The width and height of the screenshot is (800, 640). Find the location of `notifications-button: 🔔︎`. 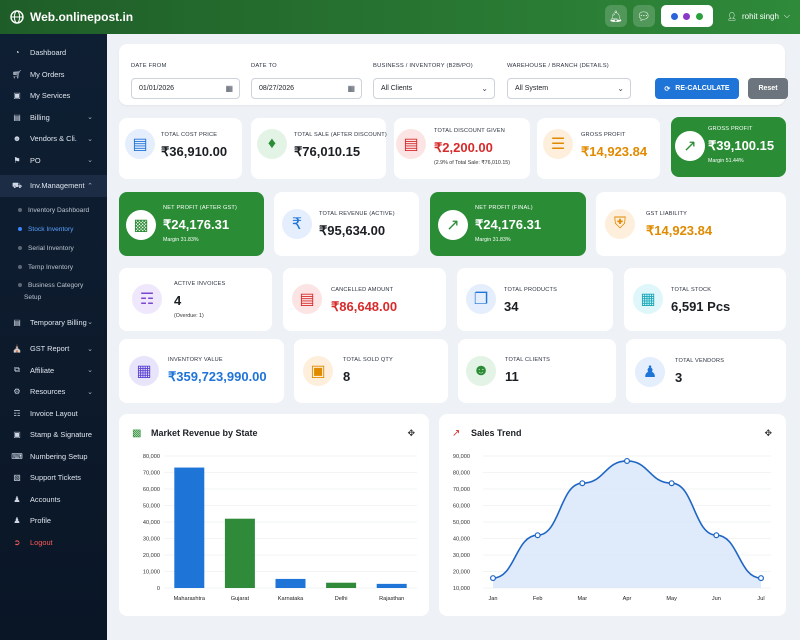

notifications-button: 🔔︎ is located at coordinates (615, 16).